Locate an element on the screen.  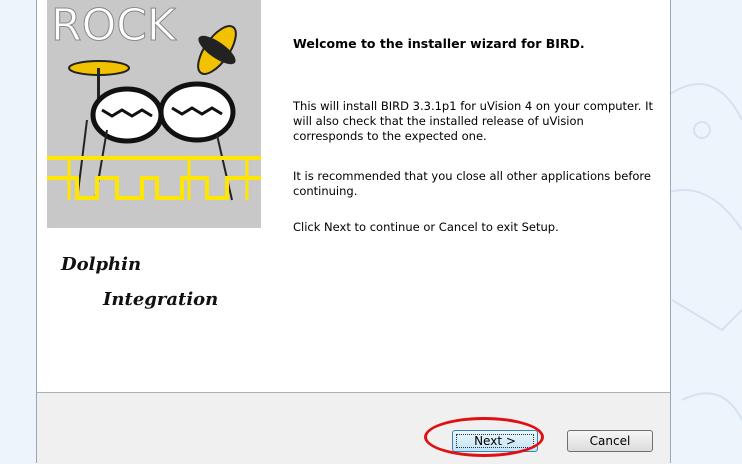
focus-rectangle is located at coordinates (495, 441).